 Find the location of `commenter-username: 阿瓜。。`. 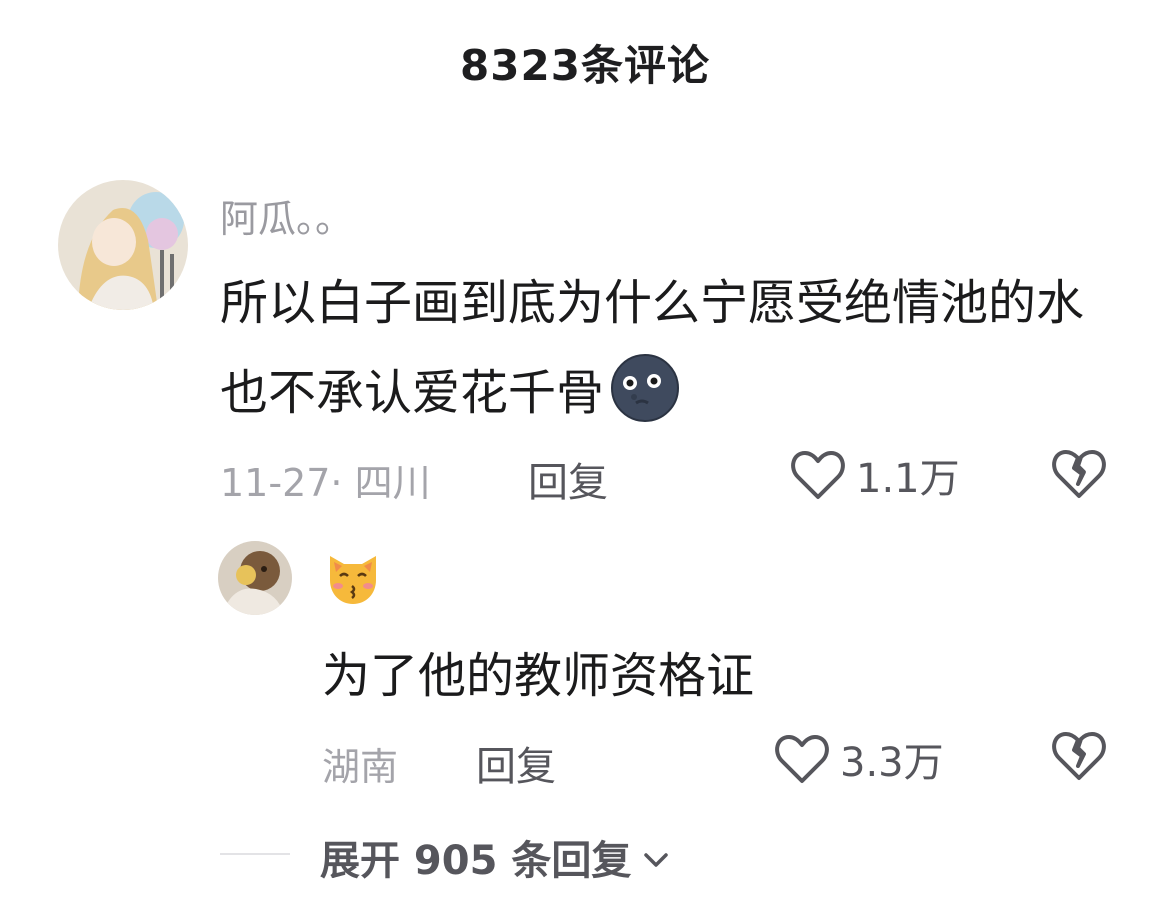

commenter-username: 阿瓜。。 is located at coordinates (286, 215).